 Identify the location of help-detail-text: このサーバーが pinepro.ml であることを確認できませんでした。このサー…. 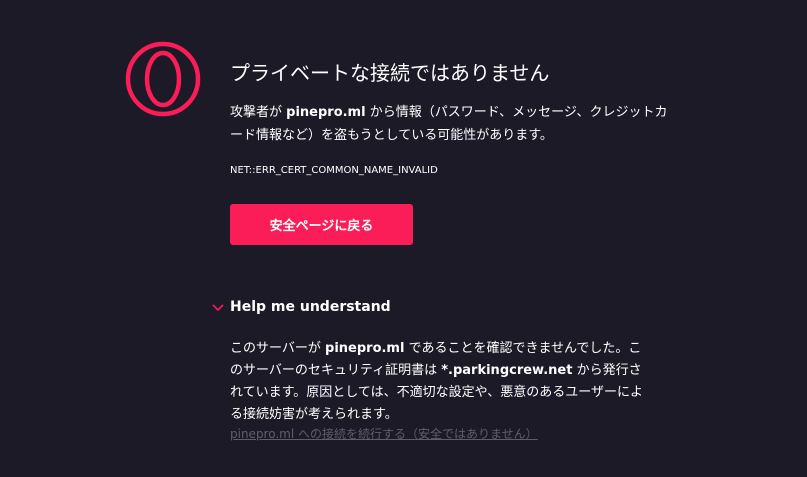
(440, 382).